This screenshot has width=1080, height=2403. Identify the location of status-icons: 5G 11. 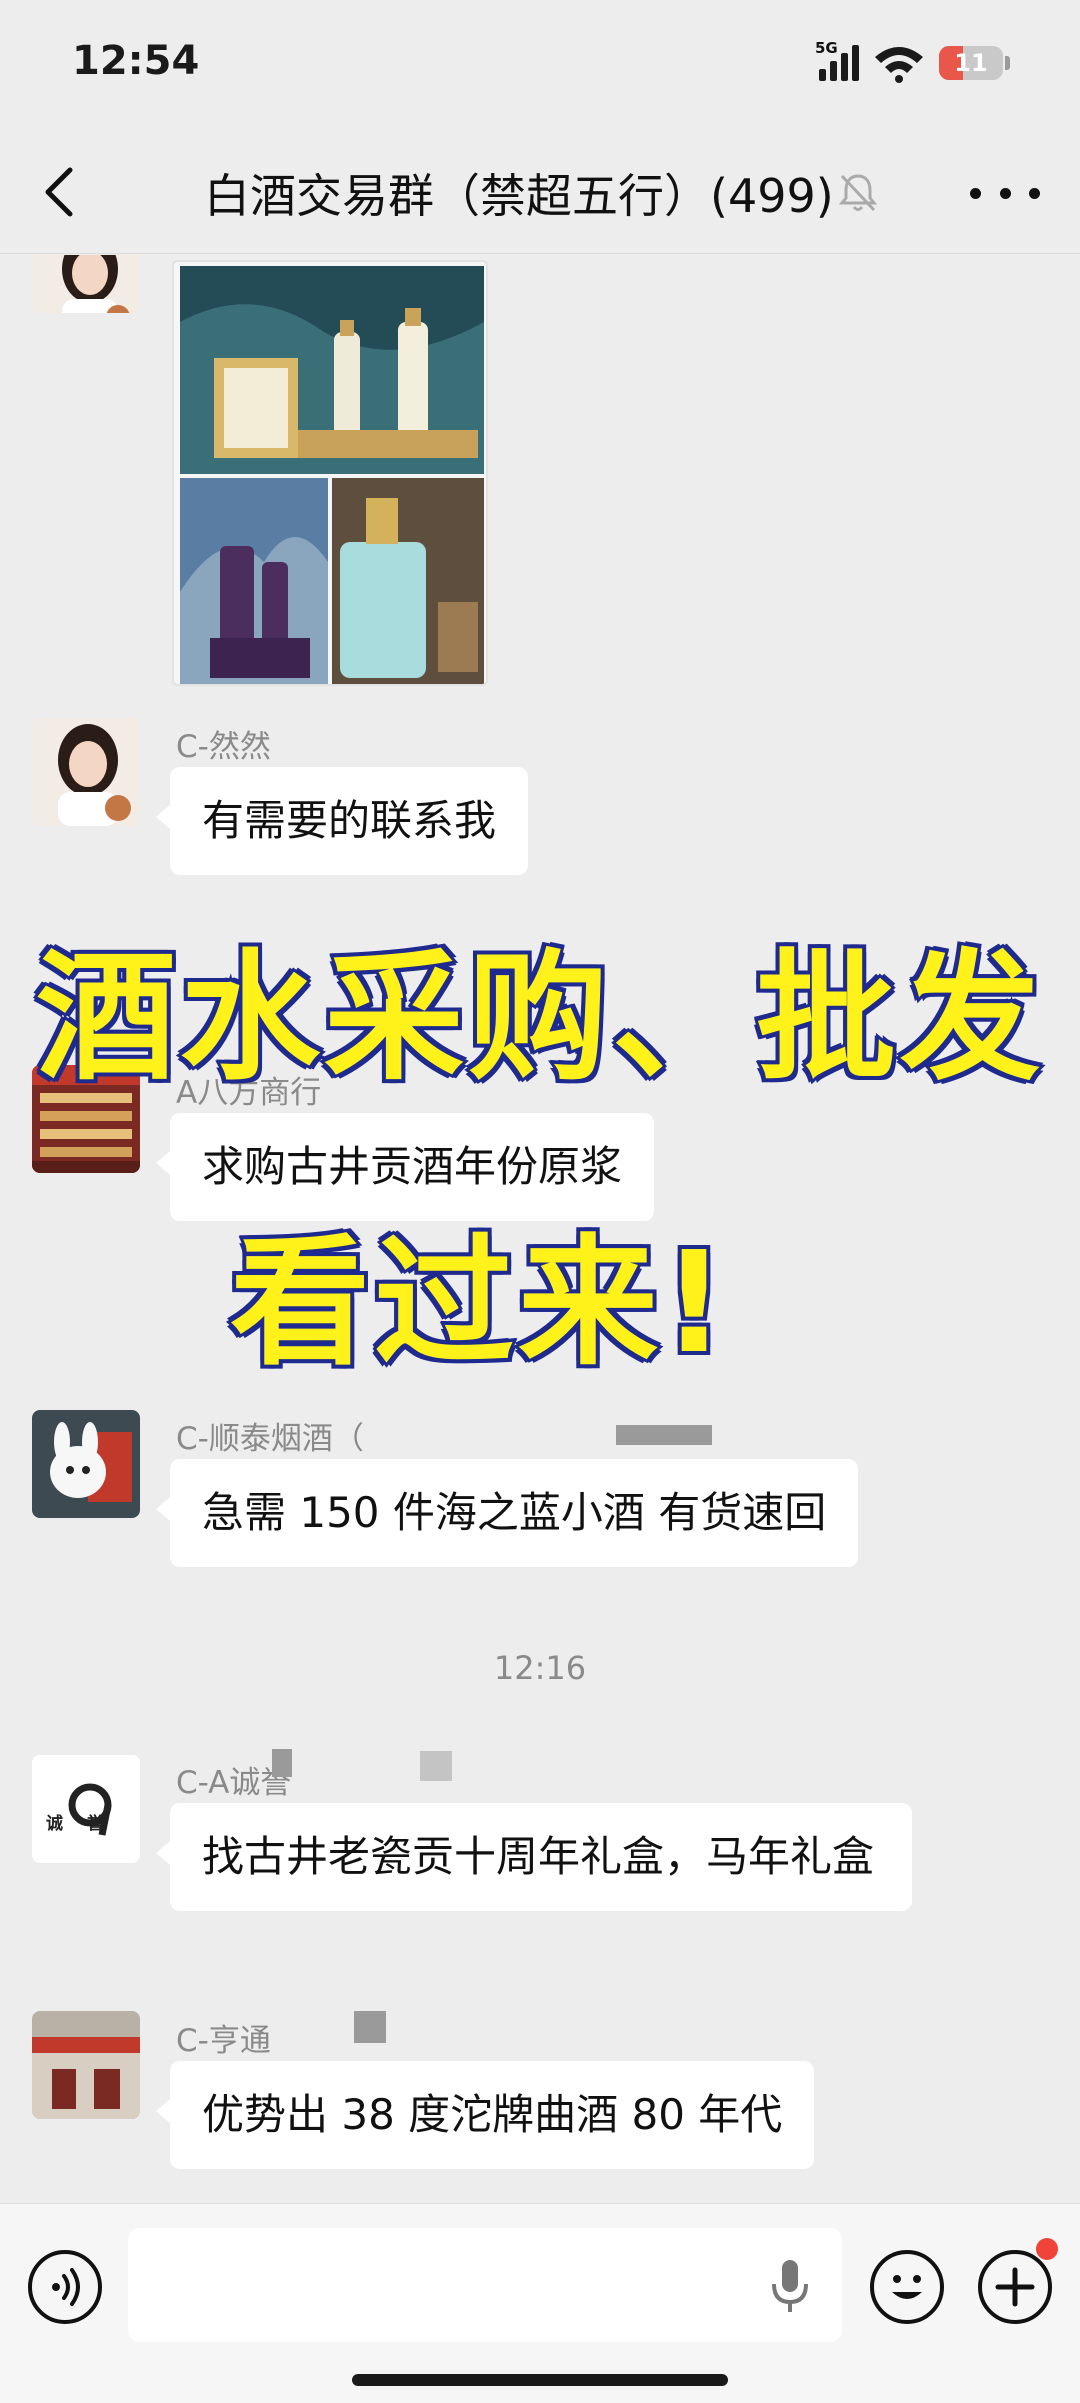
(912, 61).